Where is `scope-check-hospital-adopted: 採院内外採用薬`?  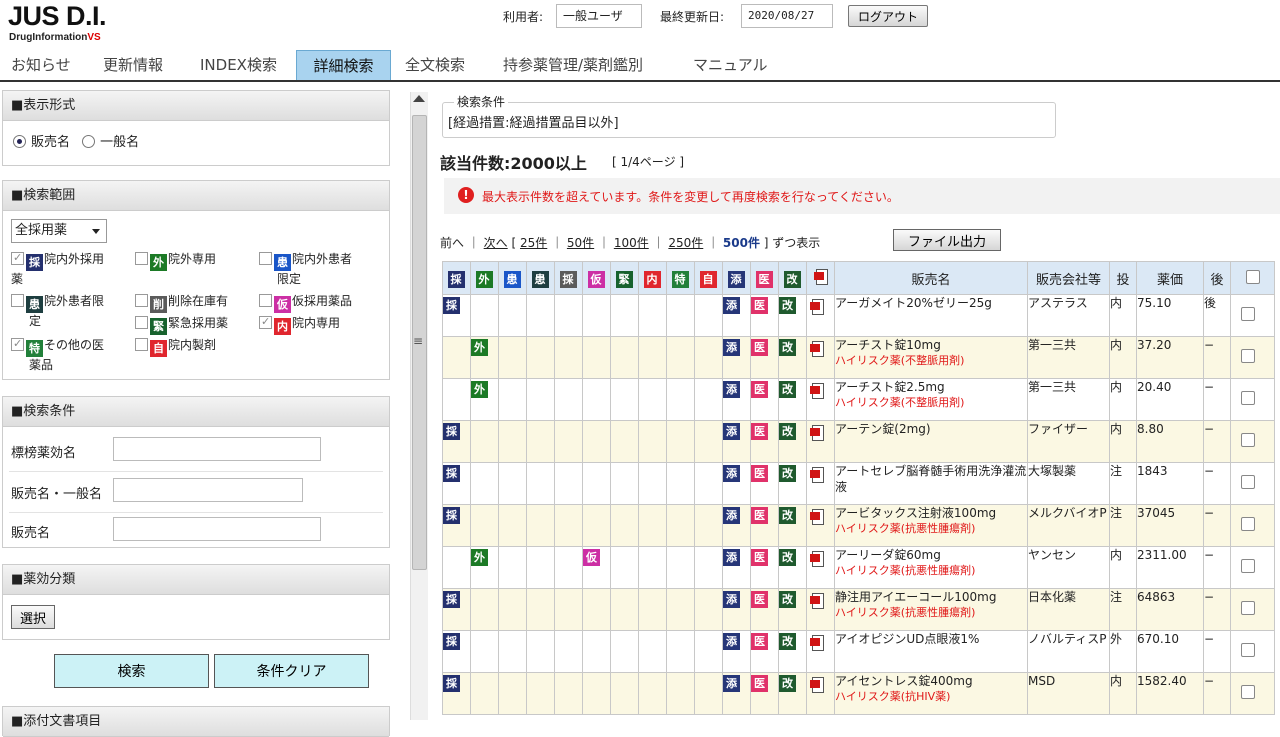
scope-check-hospital-adopted: 採院内外採用薬 is located at coordinates (57, 268).